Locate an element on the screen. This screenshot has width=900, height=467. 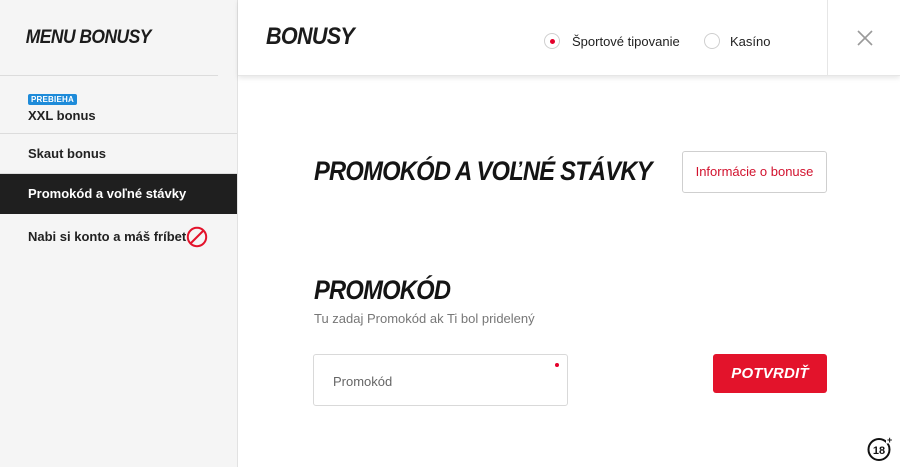
sidebar-item-promokod: Promokód a voľné stávky is located at coordinates (118, 194).